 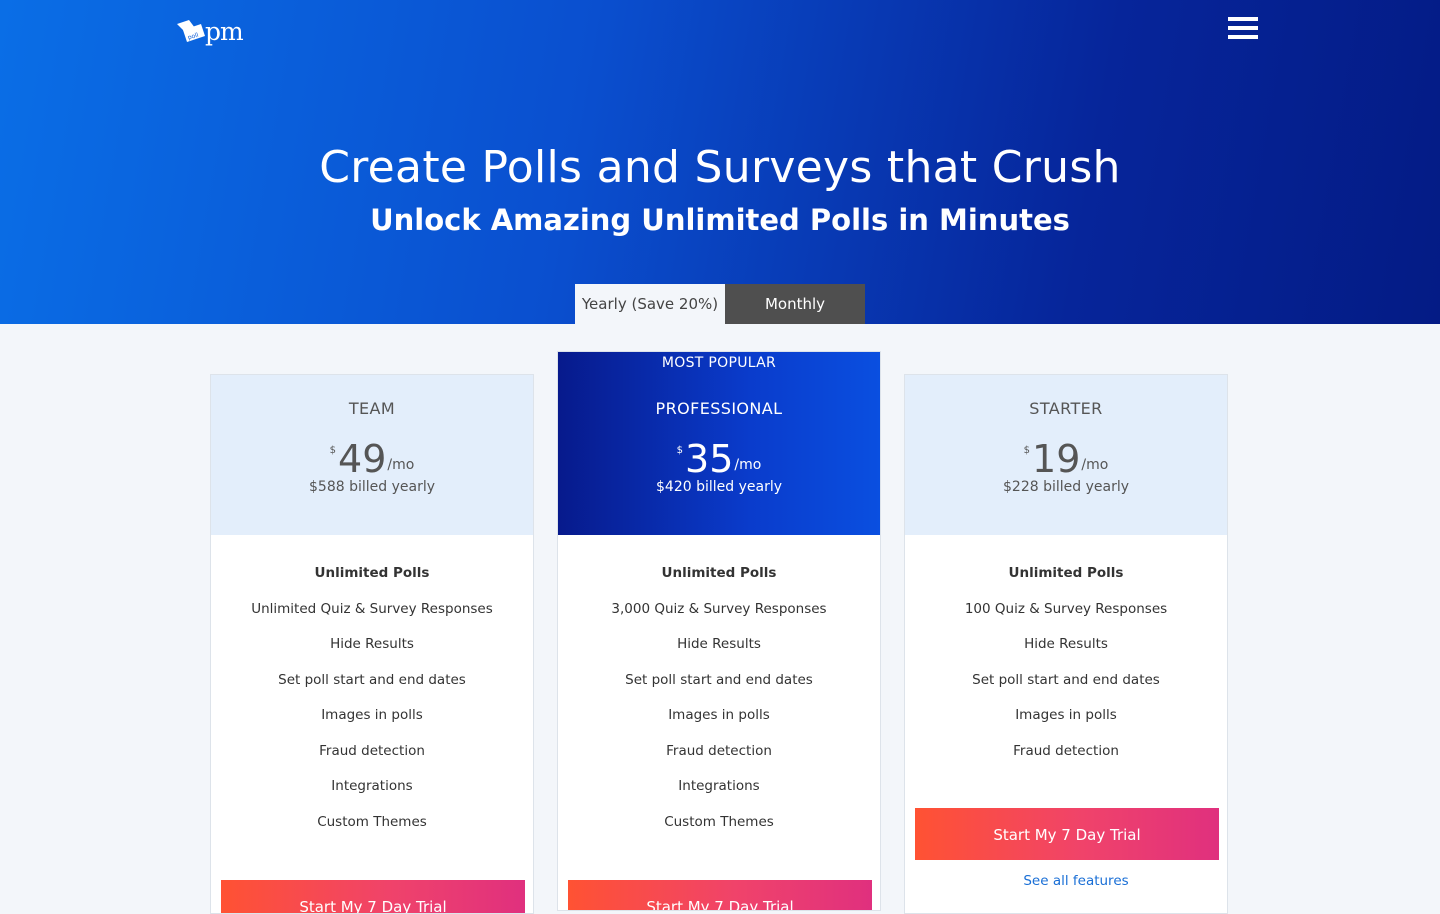 I want to click on billed-yearly-text: $228 billed yearly, so click(x=1066, y=487).